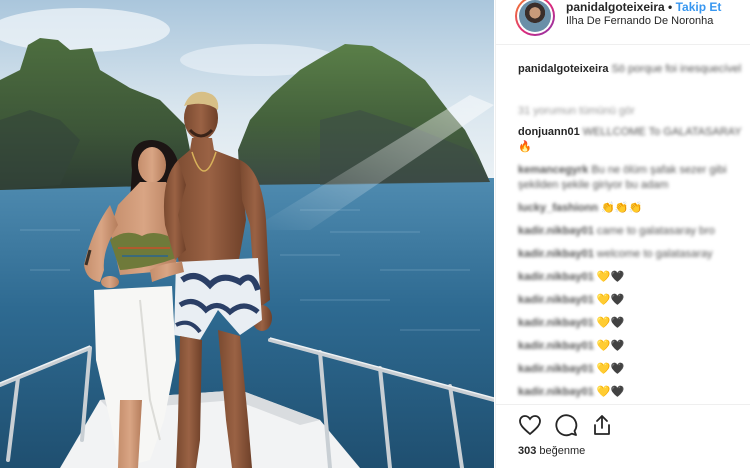  Describe the element at coordinates (662, 132) in the screenshot. I see `comment-text: WELLCOME To GALATASARAY` at that location.